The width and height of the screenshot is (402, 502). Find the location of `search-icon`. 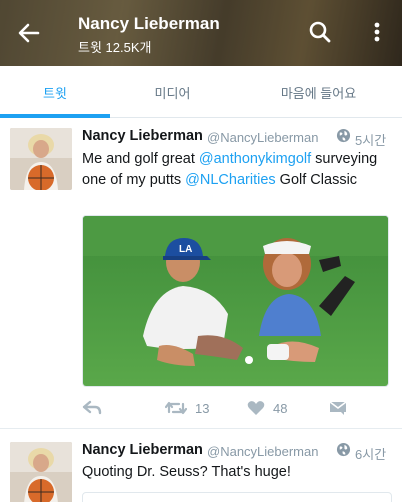

search-icon is located at coordinates (320, 32).